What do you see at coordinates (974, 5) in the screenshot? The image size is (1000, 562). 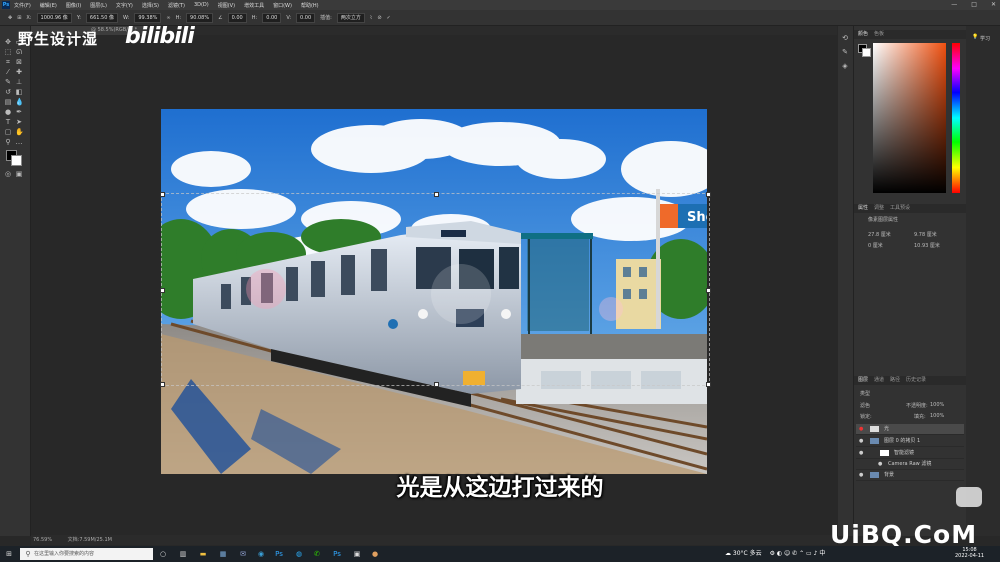 I see `maximize-button: □` at bounding box center [974, 5].